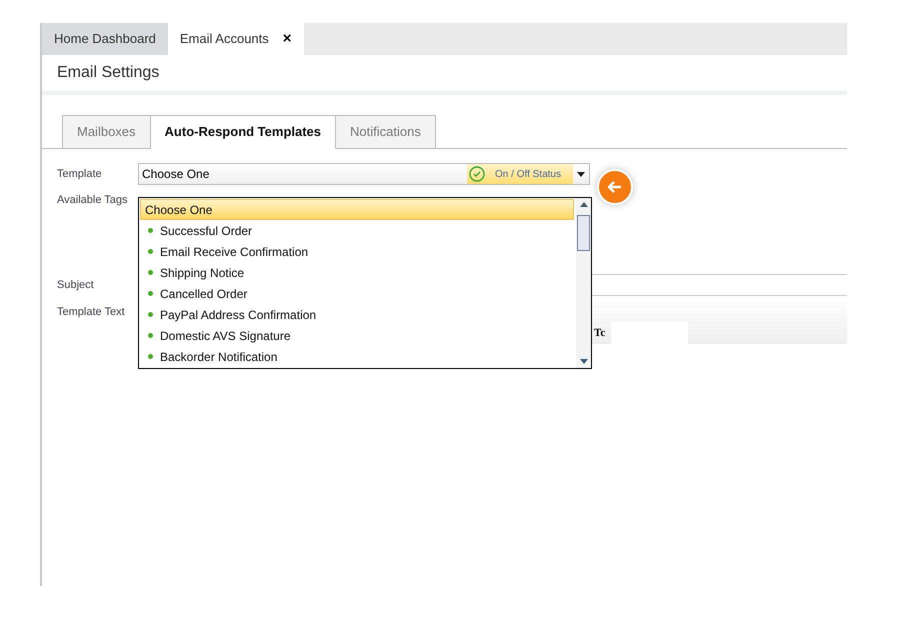  Describe the element at coordinates (584, 204) in the screenshot. I see `scroll-up-icon` at that location.